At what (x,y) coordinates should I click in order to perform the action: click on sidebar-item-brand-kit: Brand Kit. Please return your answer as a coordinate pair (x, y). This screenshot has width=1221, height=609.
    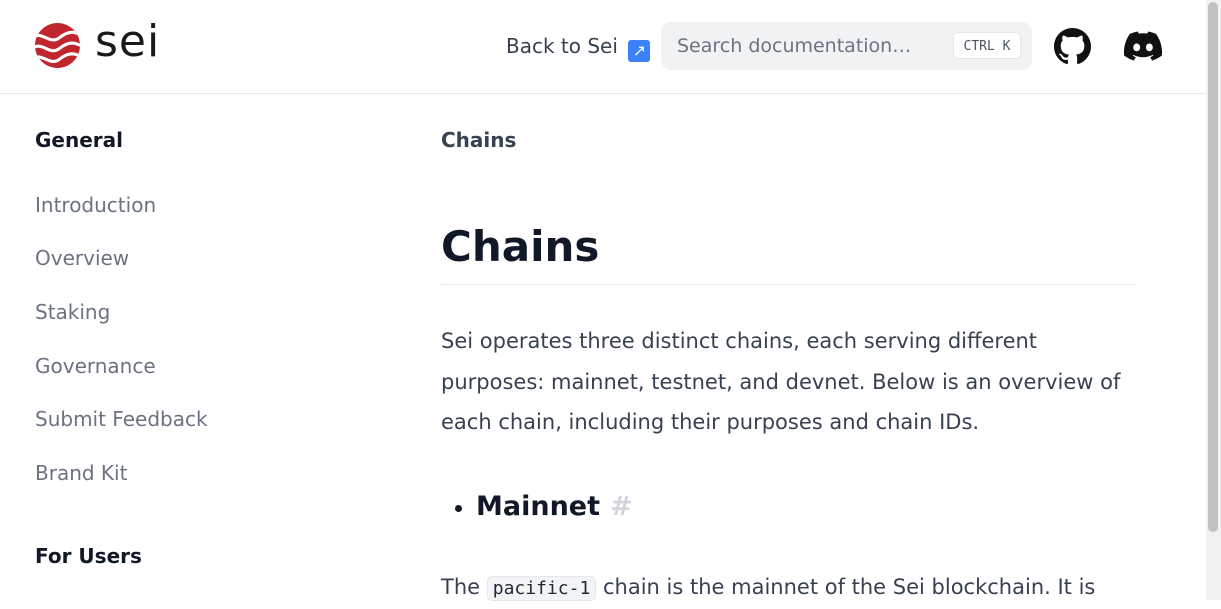
    Looking at the image, I should click on (81, 473).